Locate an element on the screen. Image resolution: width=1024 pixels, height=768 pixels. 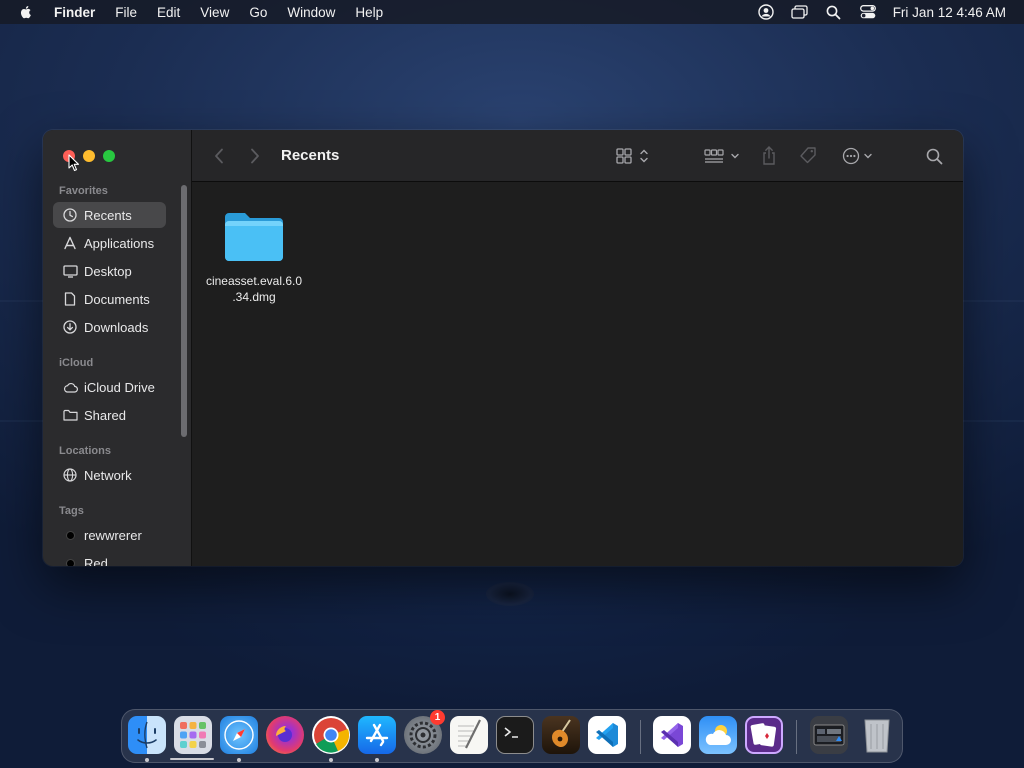
maximize-window-button is located at coordinates (109, 156).